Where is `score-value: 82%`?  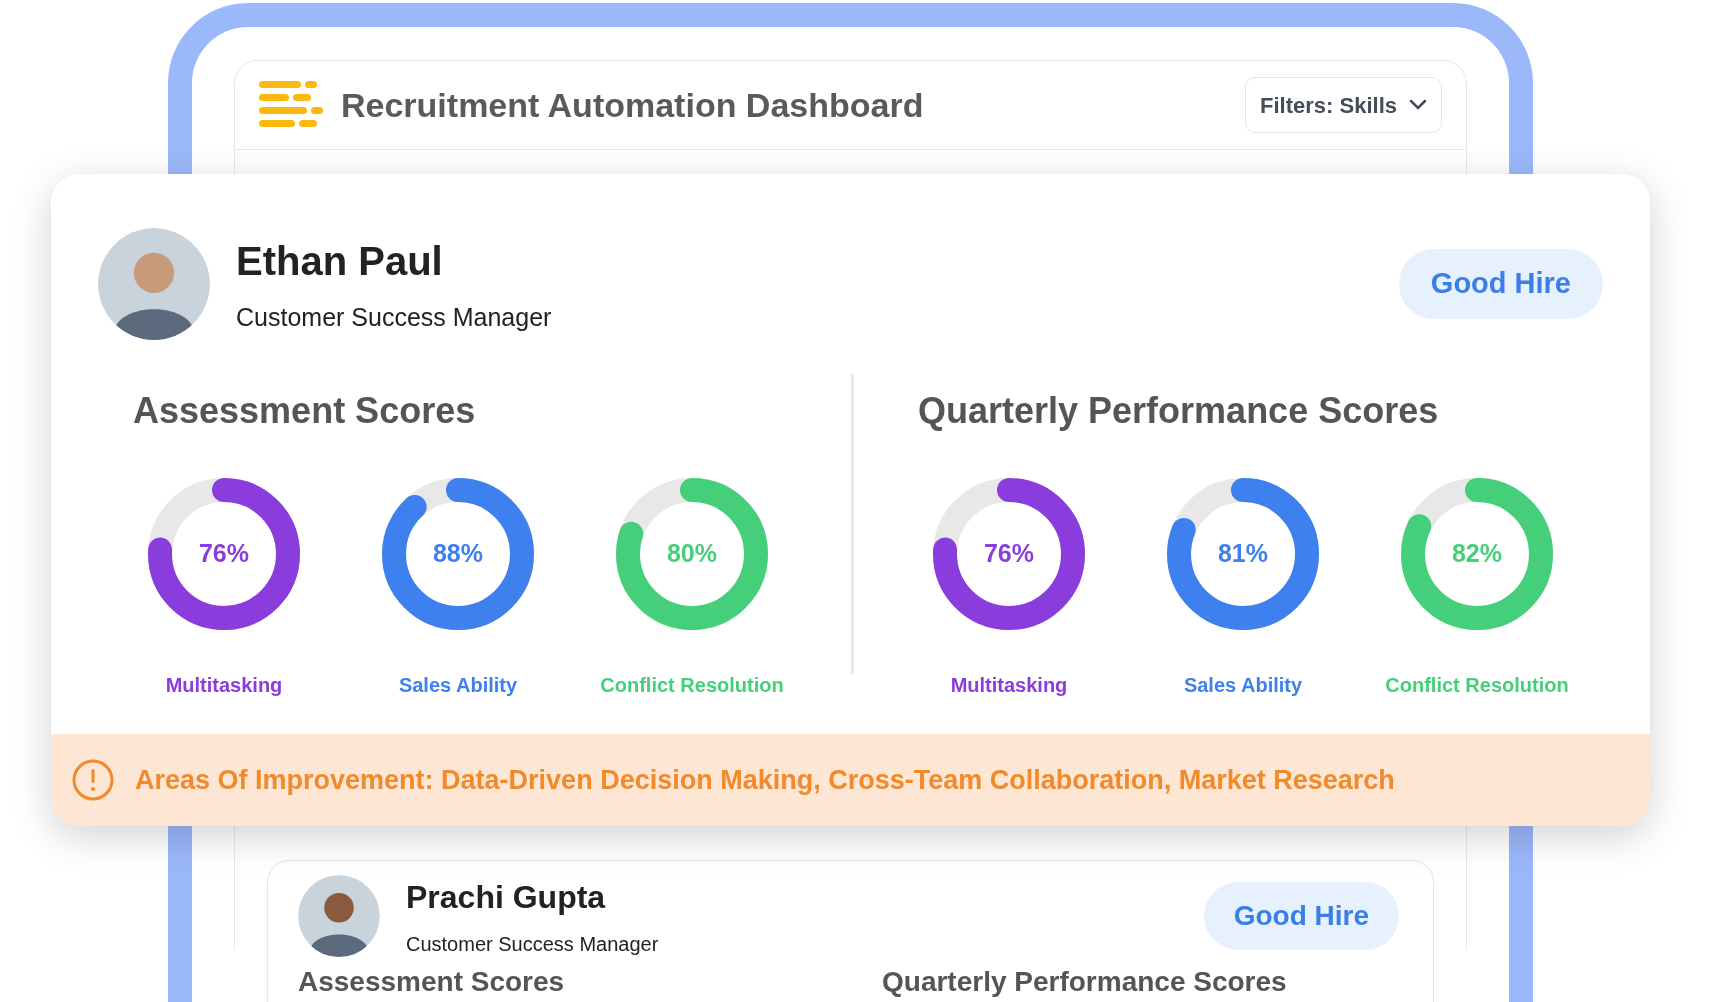 score-value: 82% is located at coordinates (1476, 554).